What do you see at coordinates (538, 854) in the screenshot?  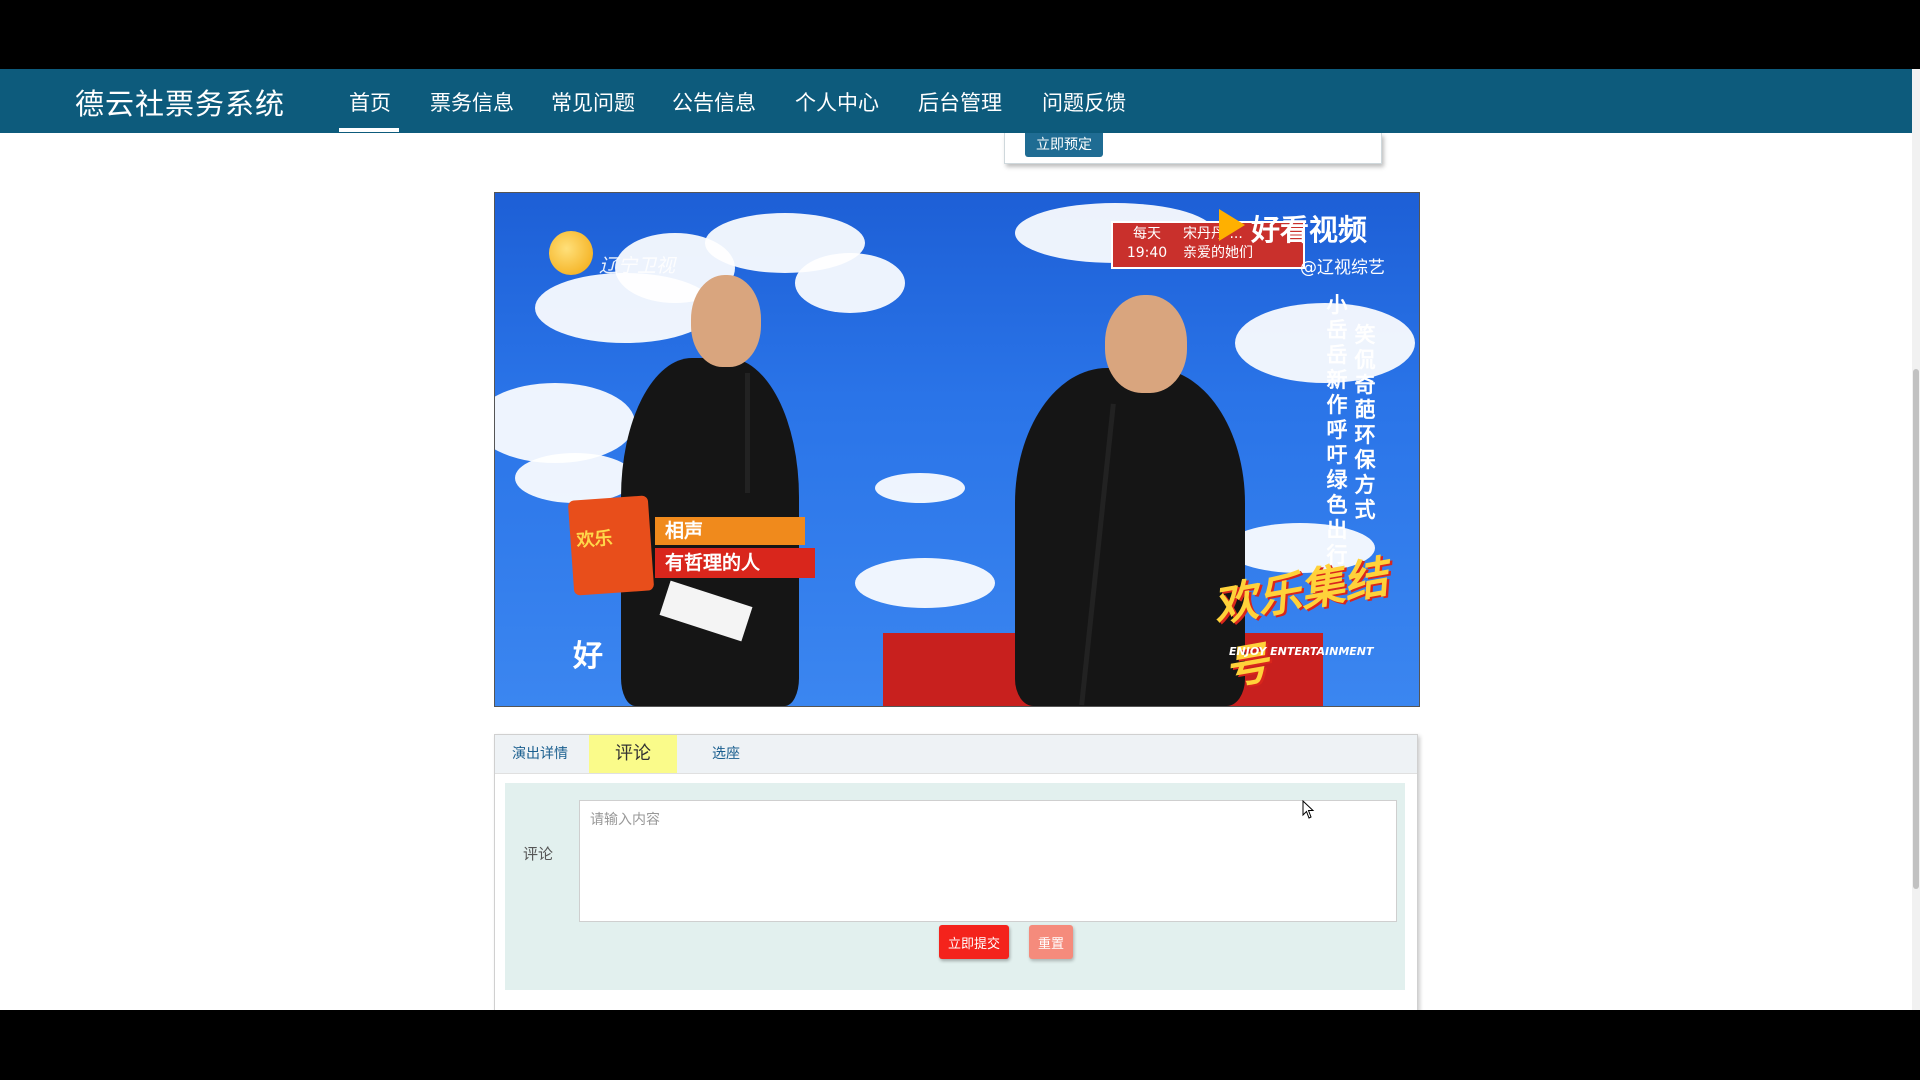 I see `comment-label: 评论` at bounding box center [538, 854].